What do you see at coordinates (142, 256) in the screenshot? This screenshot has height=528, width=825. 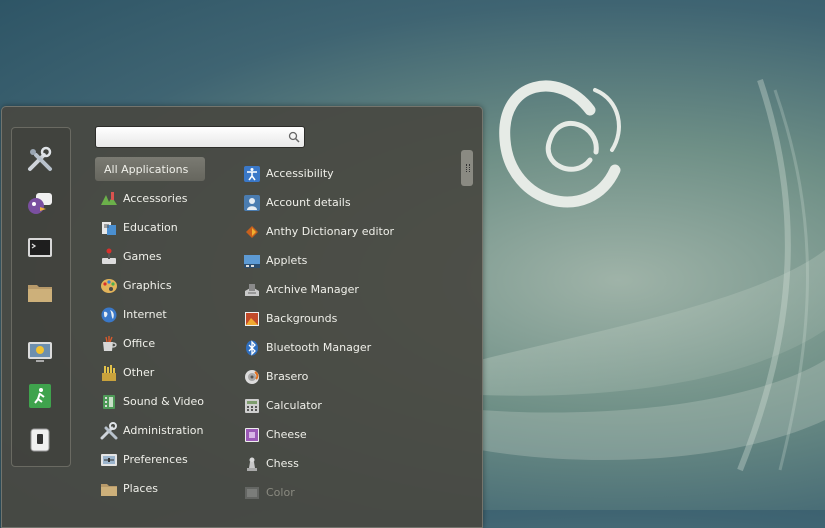 I see `category-label: Games` at bounding box center [142, 256].